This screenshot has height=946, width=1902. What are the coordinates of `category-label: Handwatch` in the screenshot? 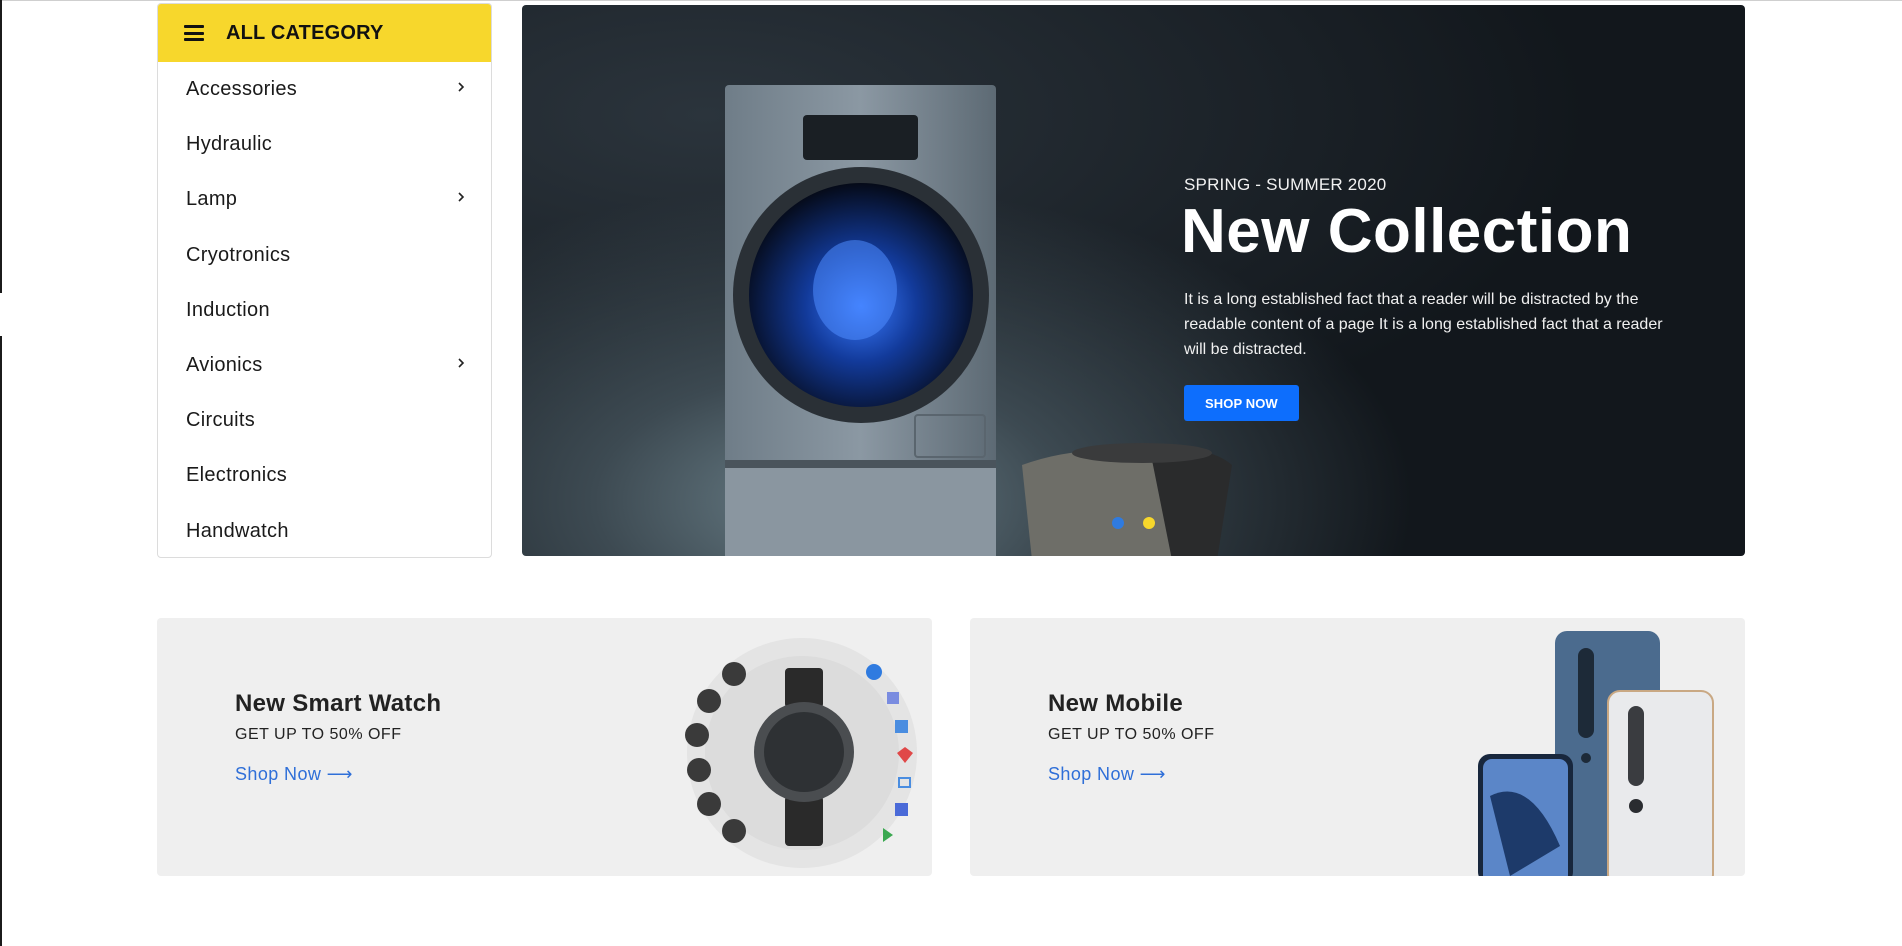 It's located at (237, 530).